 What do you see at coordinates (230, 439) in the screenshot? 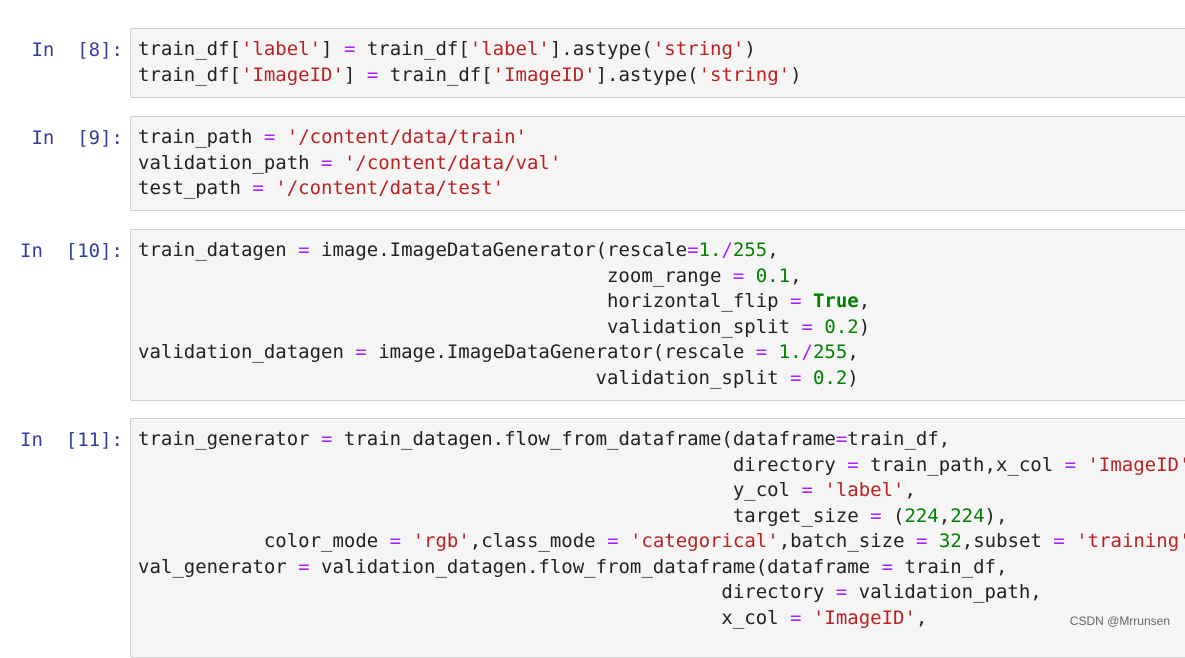
I see `code-token: train_generator` at bounding box center [230, 439].